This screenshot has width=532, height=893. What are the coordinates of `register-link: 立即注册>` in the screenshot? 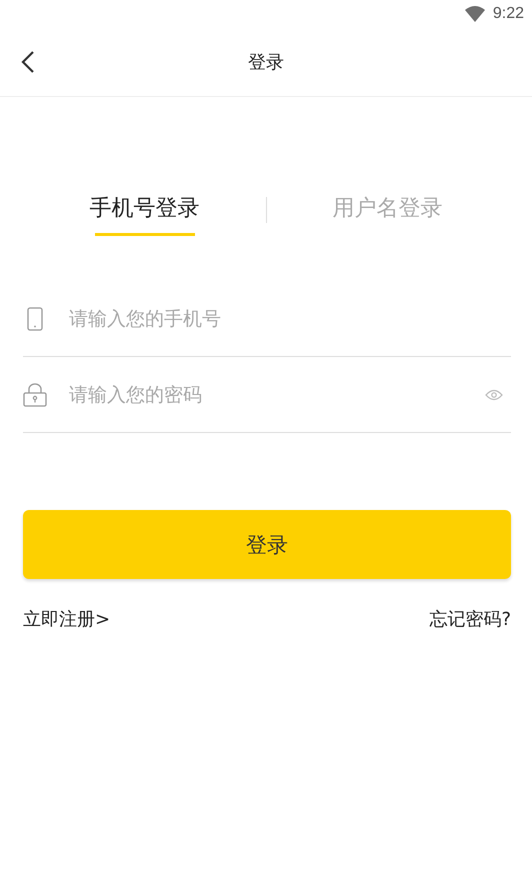 It's located at (66, 619).